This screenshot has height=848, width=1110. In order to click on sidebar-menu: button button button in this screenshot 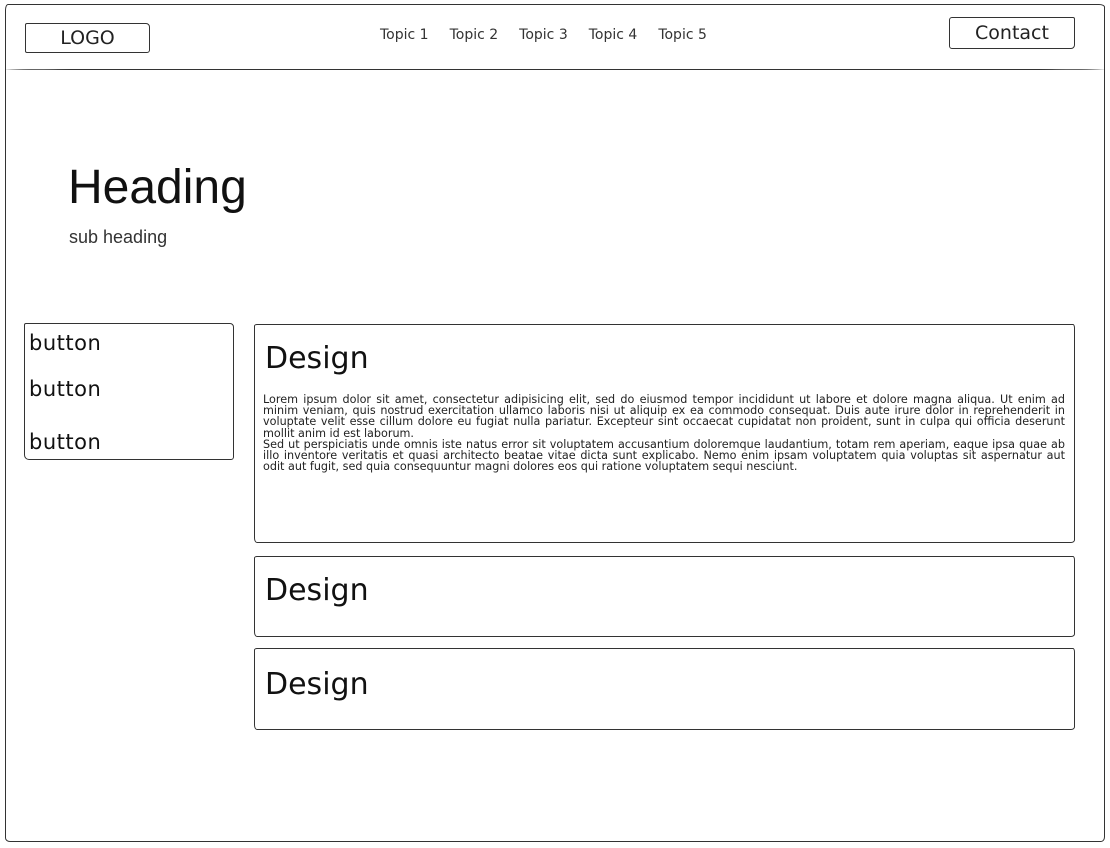, I will do `click(129, 391)`.